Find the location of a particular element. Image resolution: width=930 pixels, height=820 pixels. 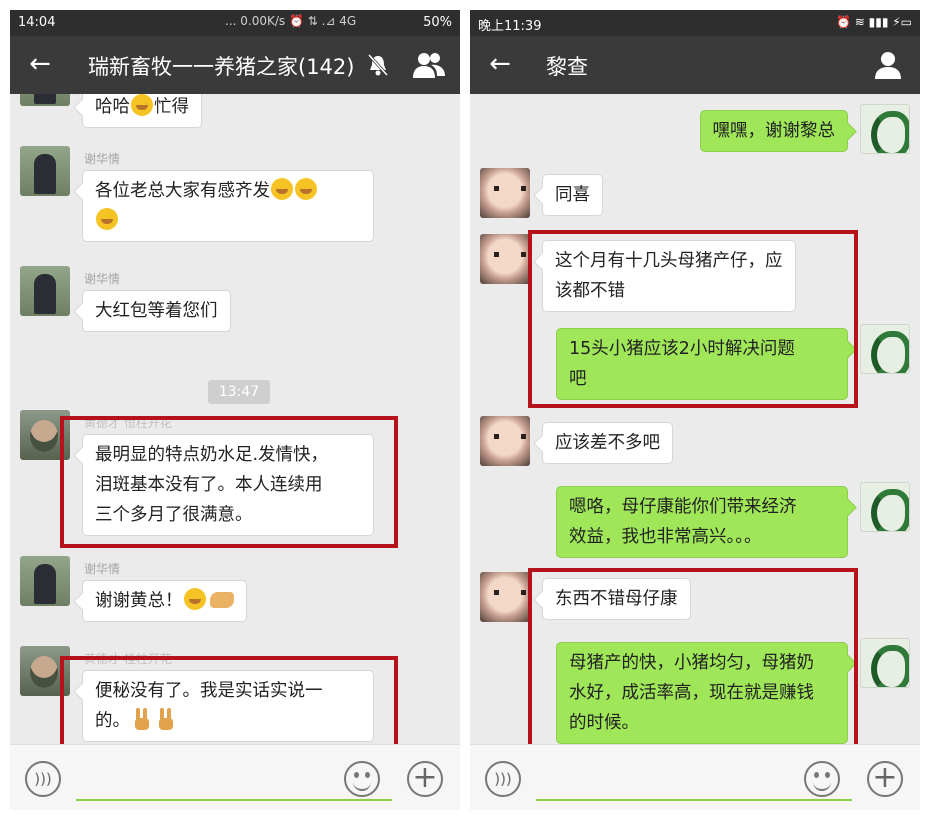

message-bubble: 嗯咯，母仔康能你们带来经济 效益，我也非常高兴。。。 is located at coordinates (702, 522).